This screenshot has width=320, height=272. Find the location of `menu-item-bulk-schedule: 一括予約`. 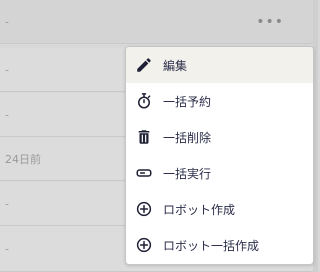

menu-item-bulk-schedule: 一括予約 is located at coordinates (219, 101).